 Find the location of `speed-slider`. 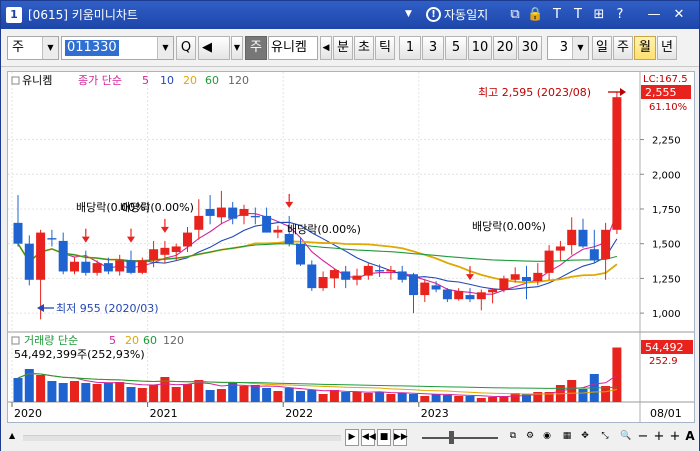

speed-slider is located at coordinates (460, 438).